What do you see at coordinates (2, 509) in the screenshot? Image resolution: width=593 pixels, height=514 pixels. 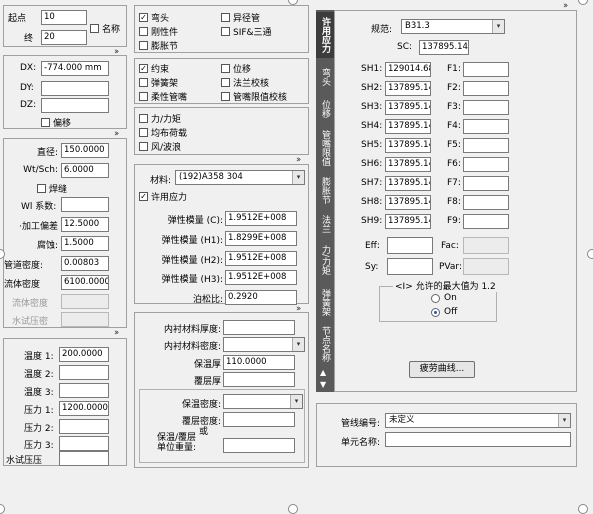 I see `resize-handle-bottom-left` at bounding box center [2, 509].